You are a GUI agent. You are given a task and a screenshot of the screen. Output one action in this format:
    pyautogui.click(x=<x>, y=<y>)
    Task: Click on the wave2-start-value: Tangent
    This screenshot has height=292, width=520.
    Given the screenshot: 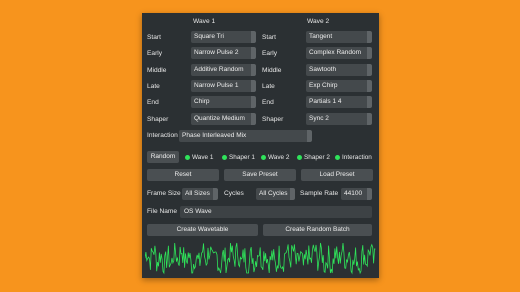 What is the action you would take?
    pyautogui.click(x=321, y=36)
    